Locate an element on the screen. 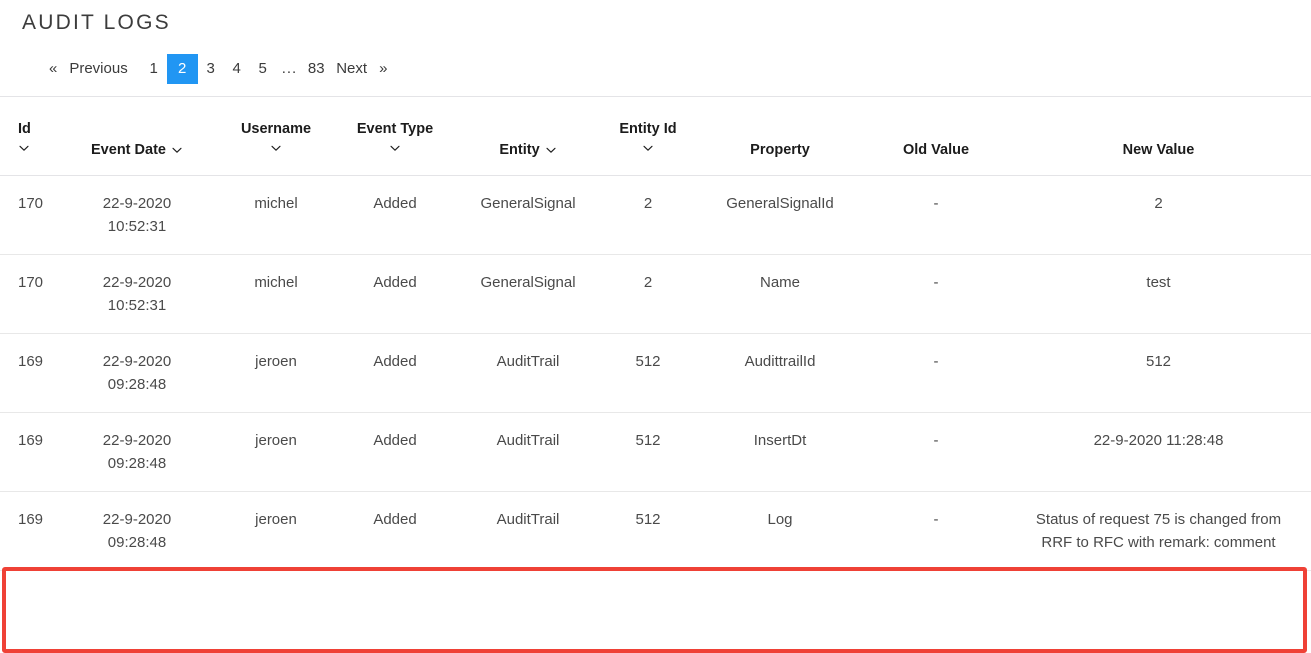 This screenshot has width=1311, height=653. cell-new-value-line1: 22-9-2020 11:28:48 is located at coordinates (1158, 440).